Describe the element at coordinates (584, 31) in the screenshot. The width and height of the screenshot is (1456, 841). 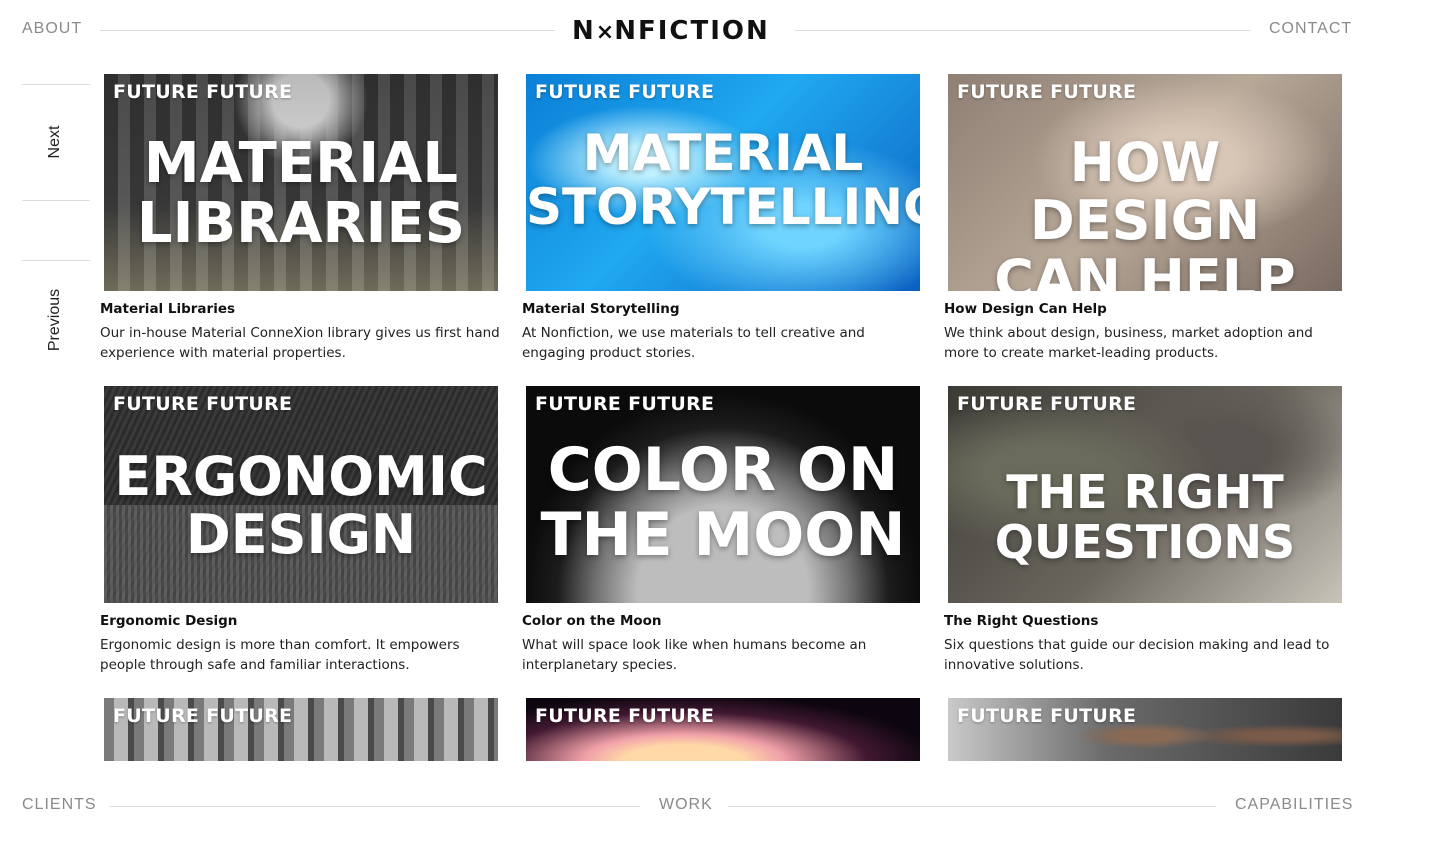
I see `logo-text-left: N` at that location.